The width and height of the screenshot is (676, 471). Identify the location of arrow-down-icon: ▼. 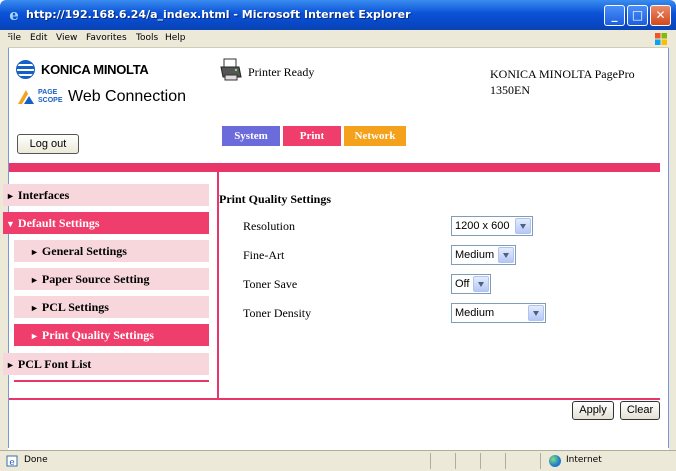
(10, 224).